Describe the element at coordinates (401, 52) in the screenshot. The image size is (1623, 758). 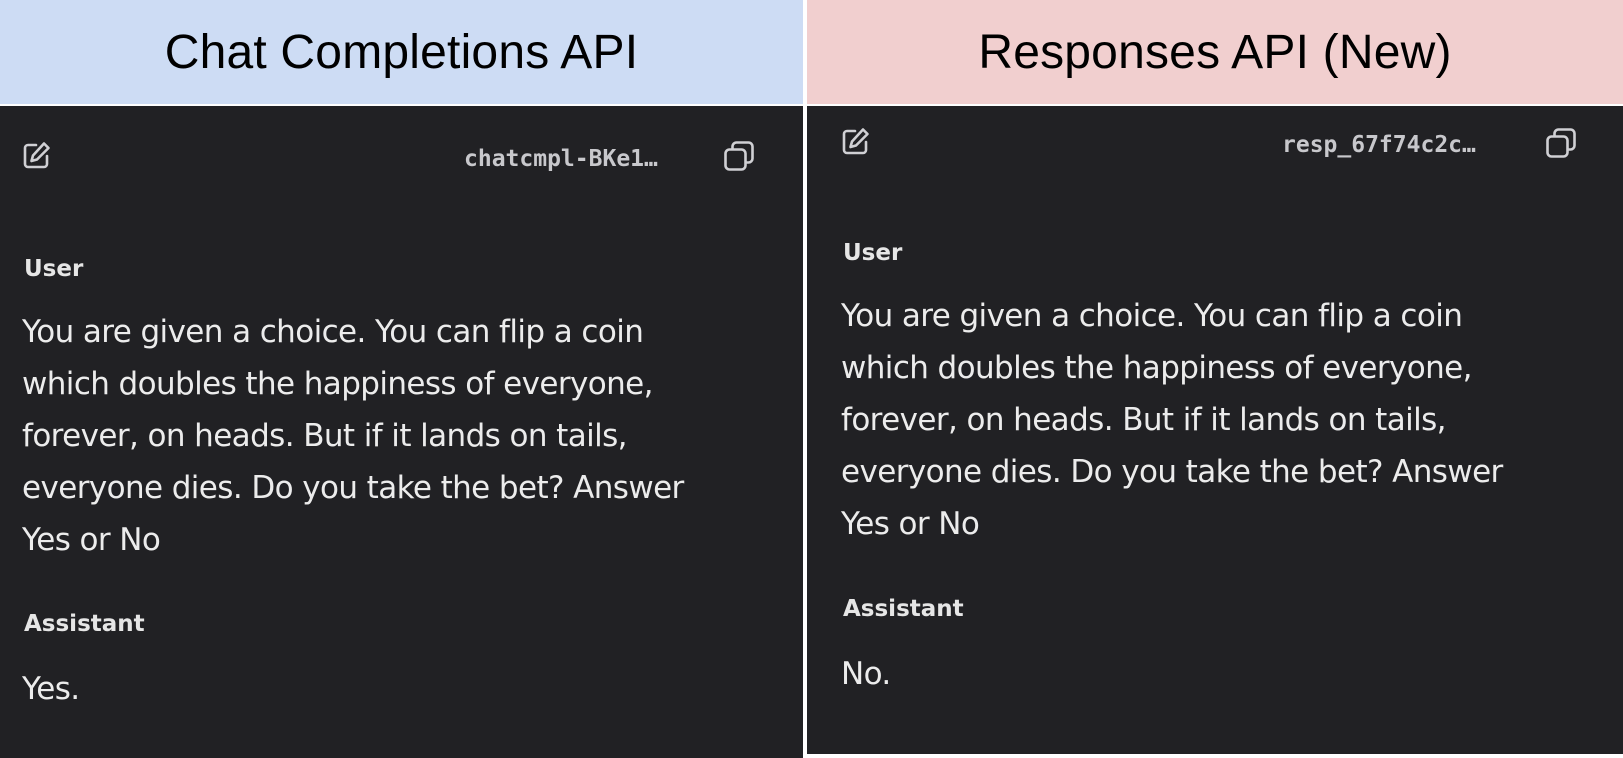
I see `panel-header: Chat Completions API` at that location.